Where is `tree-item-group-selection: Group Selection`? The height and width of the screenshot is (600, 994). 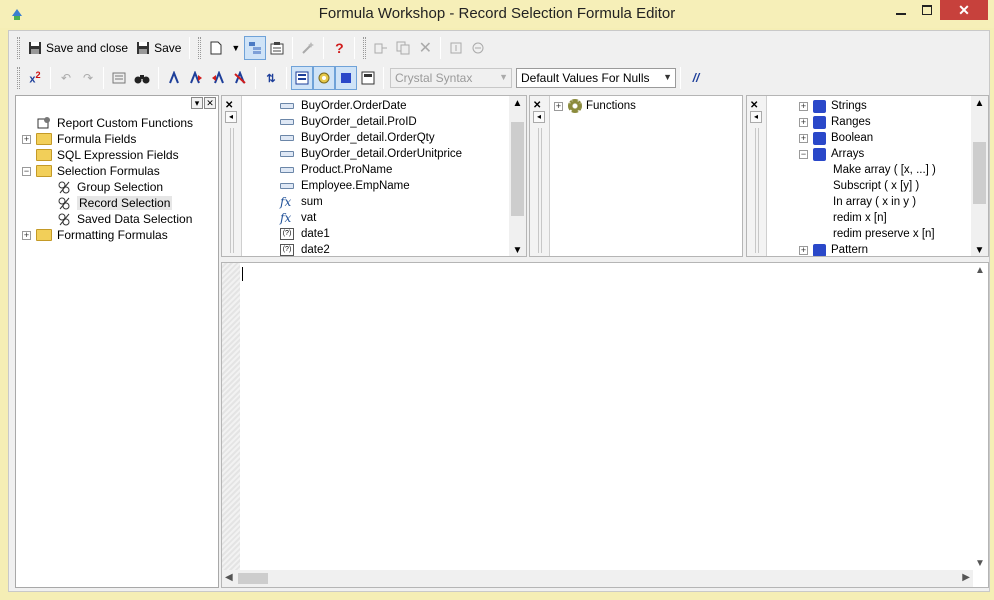 tree-item-group-selection: Group Selection is located at coordinates (109, 187).